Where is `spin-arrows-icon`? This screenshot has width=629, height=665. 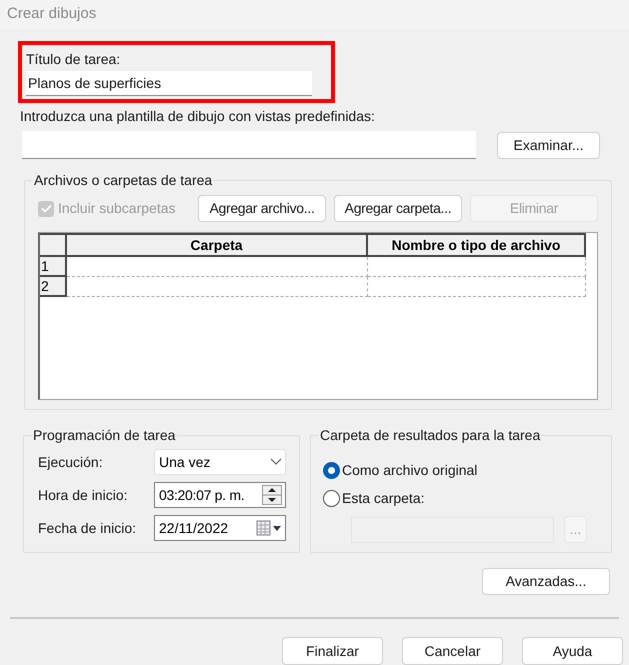
spin-arrows-icon is located at coordinates (272, 495).